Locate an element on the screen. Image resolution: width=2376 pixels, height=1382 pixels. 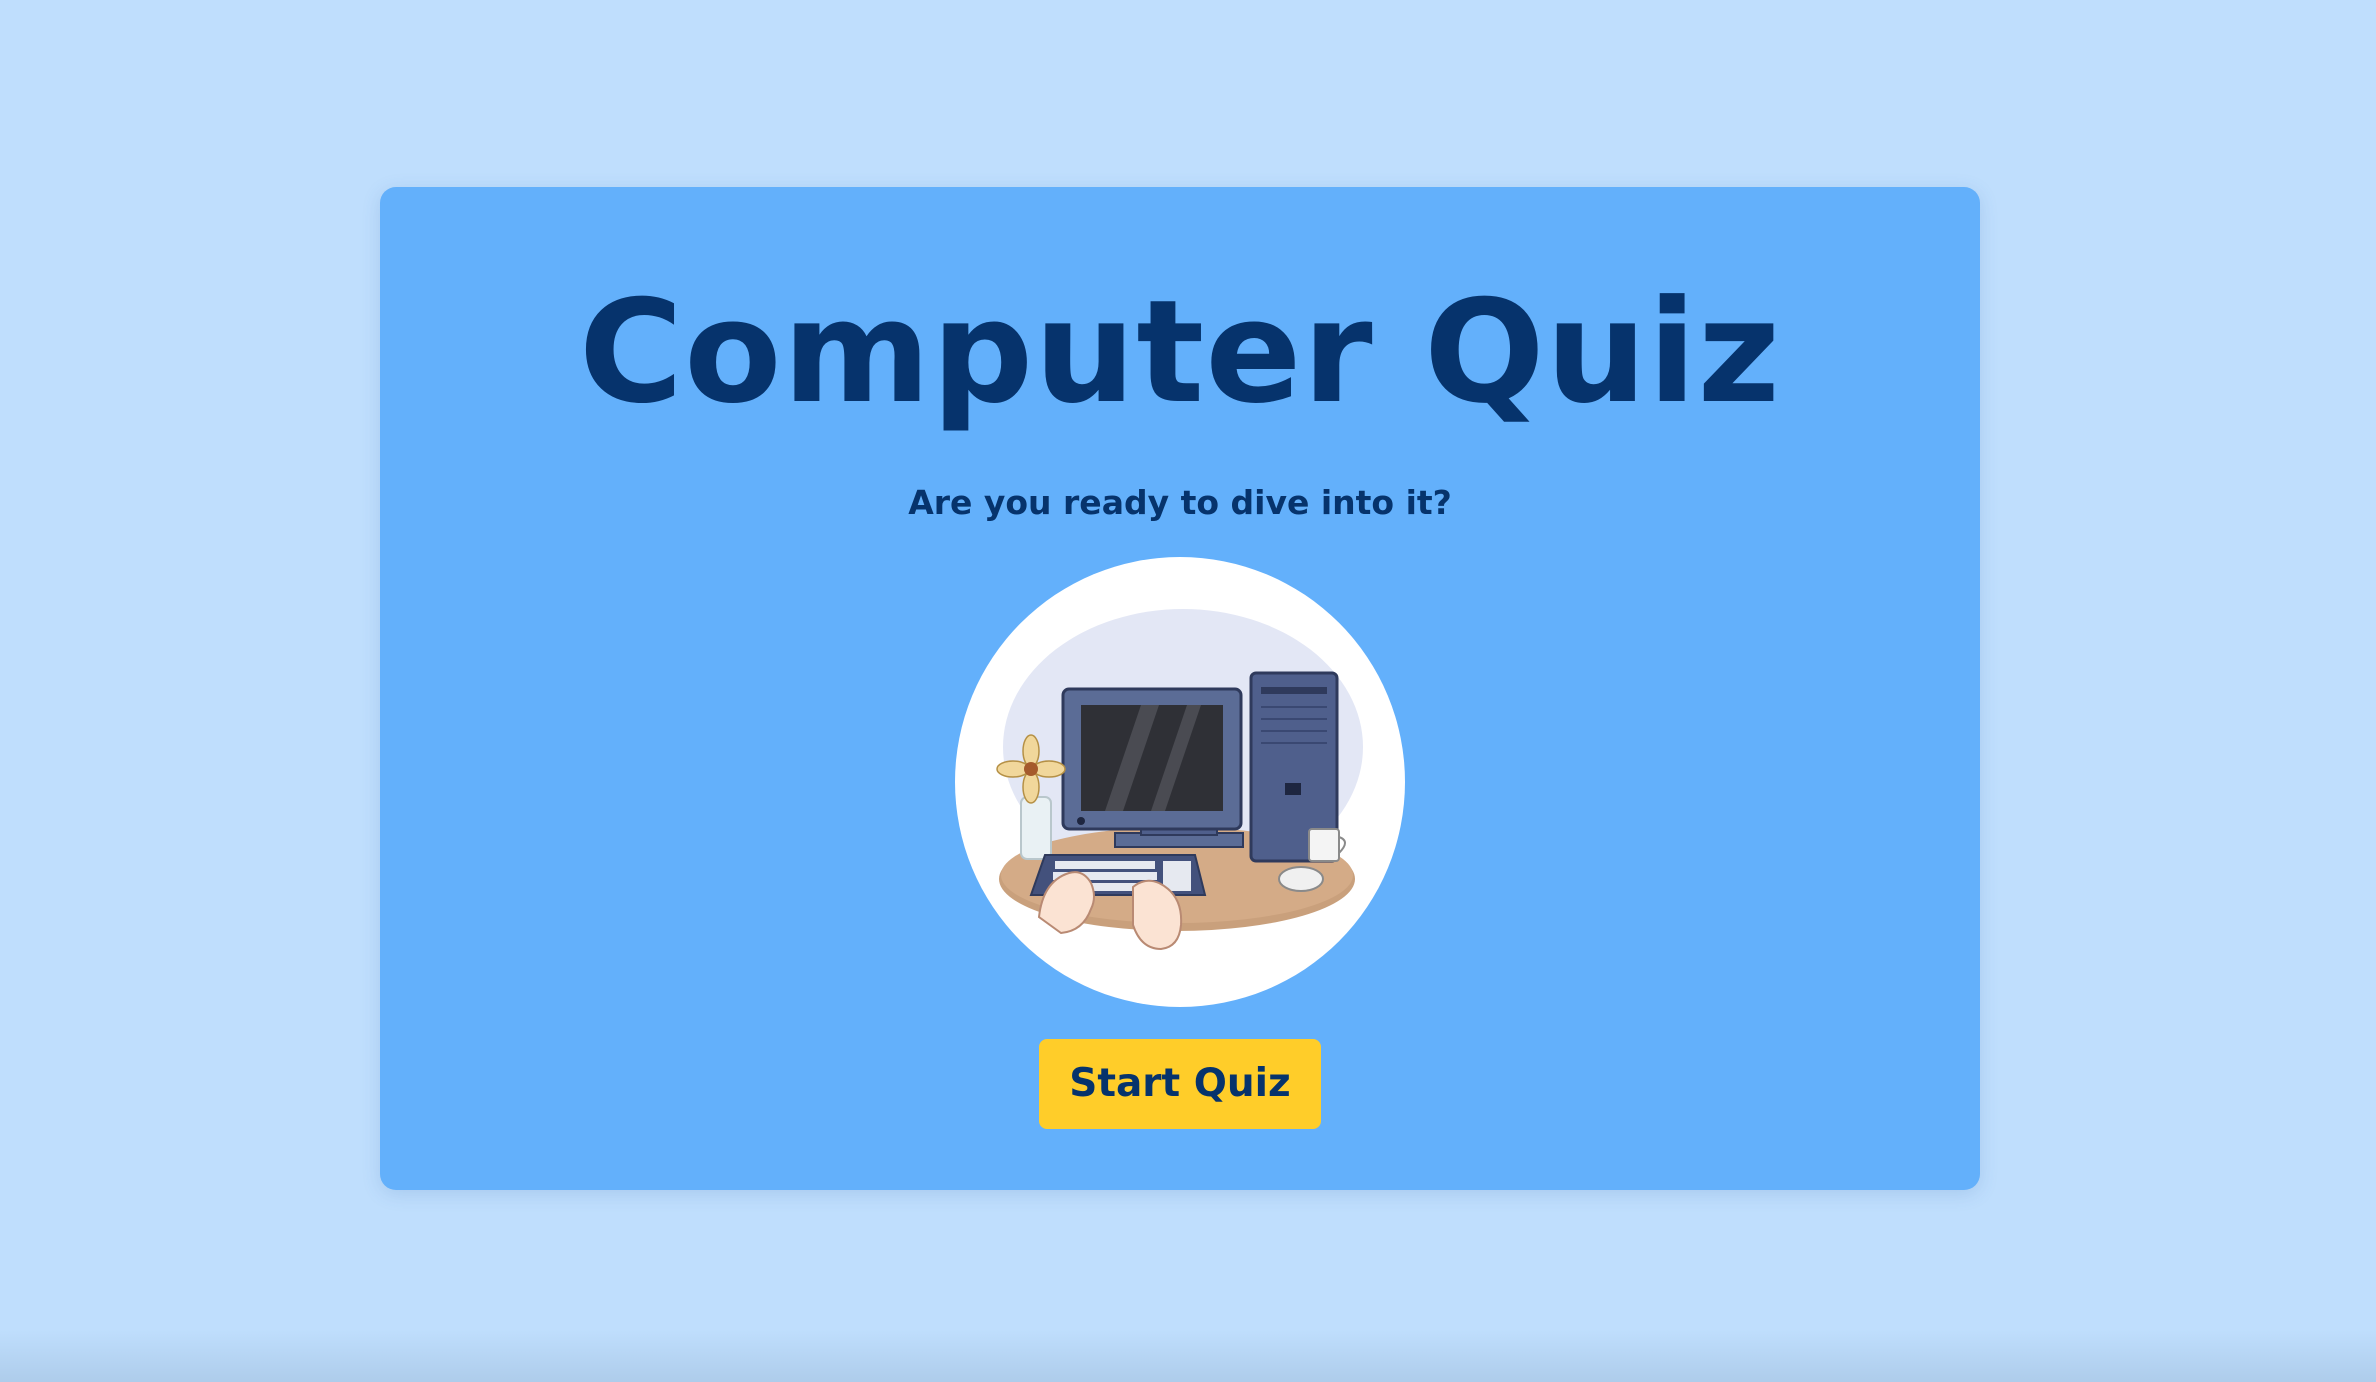
quiz-title: Computer Quiz is located at coordinates (1180, 352).